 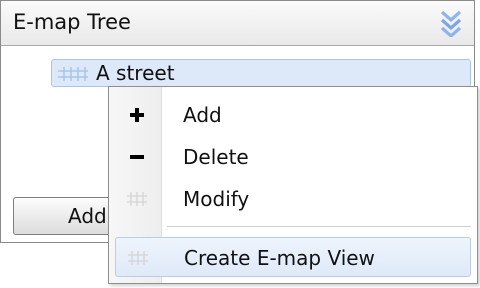 What do you see at coordinates (451, 24) in the screenshot?
I see `double-chevron-down-icon` at bounding box center [451, 24].